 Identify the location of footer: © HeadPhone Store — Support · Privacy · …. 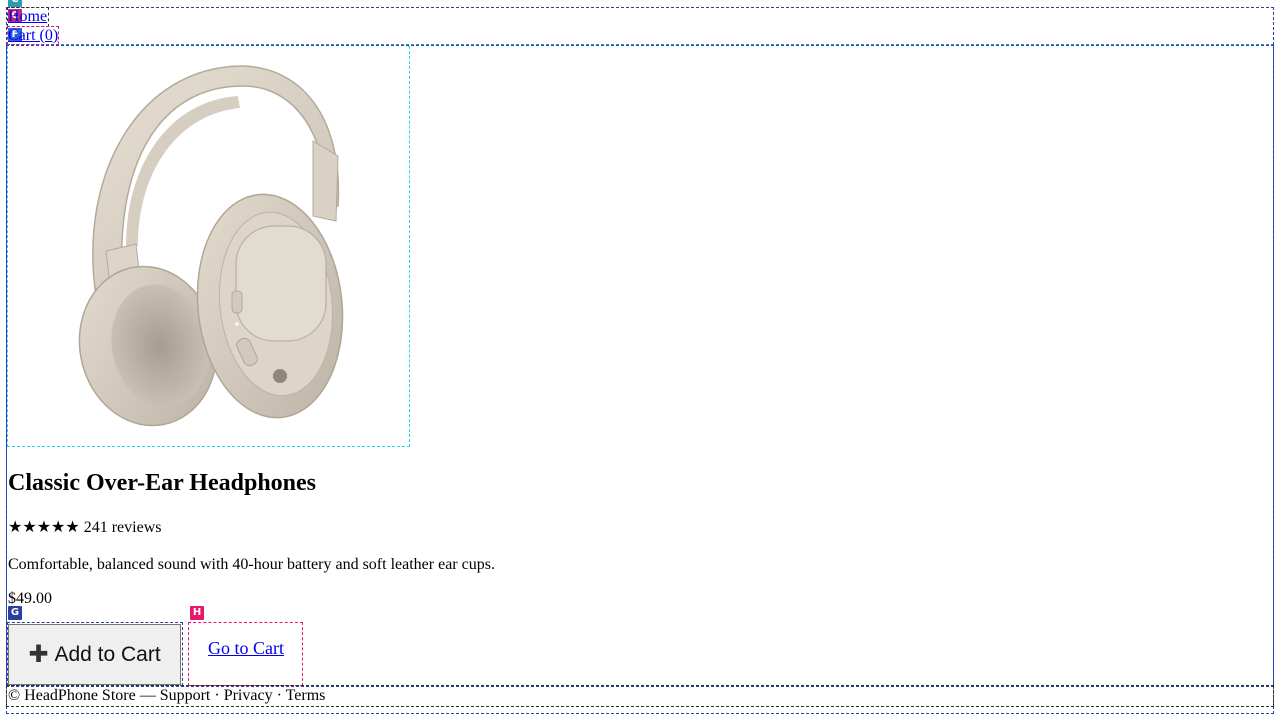
(166, 696).